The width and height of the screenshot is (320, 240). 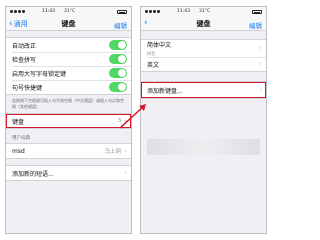 I want to click on keyboards-label: 键盘, so click(x=18, y=122).